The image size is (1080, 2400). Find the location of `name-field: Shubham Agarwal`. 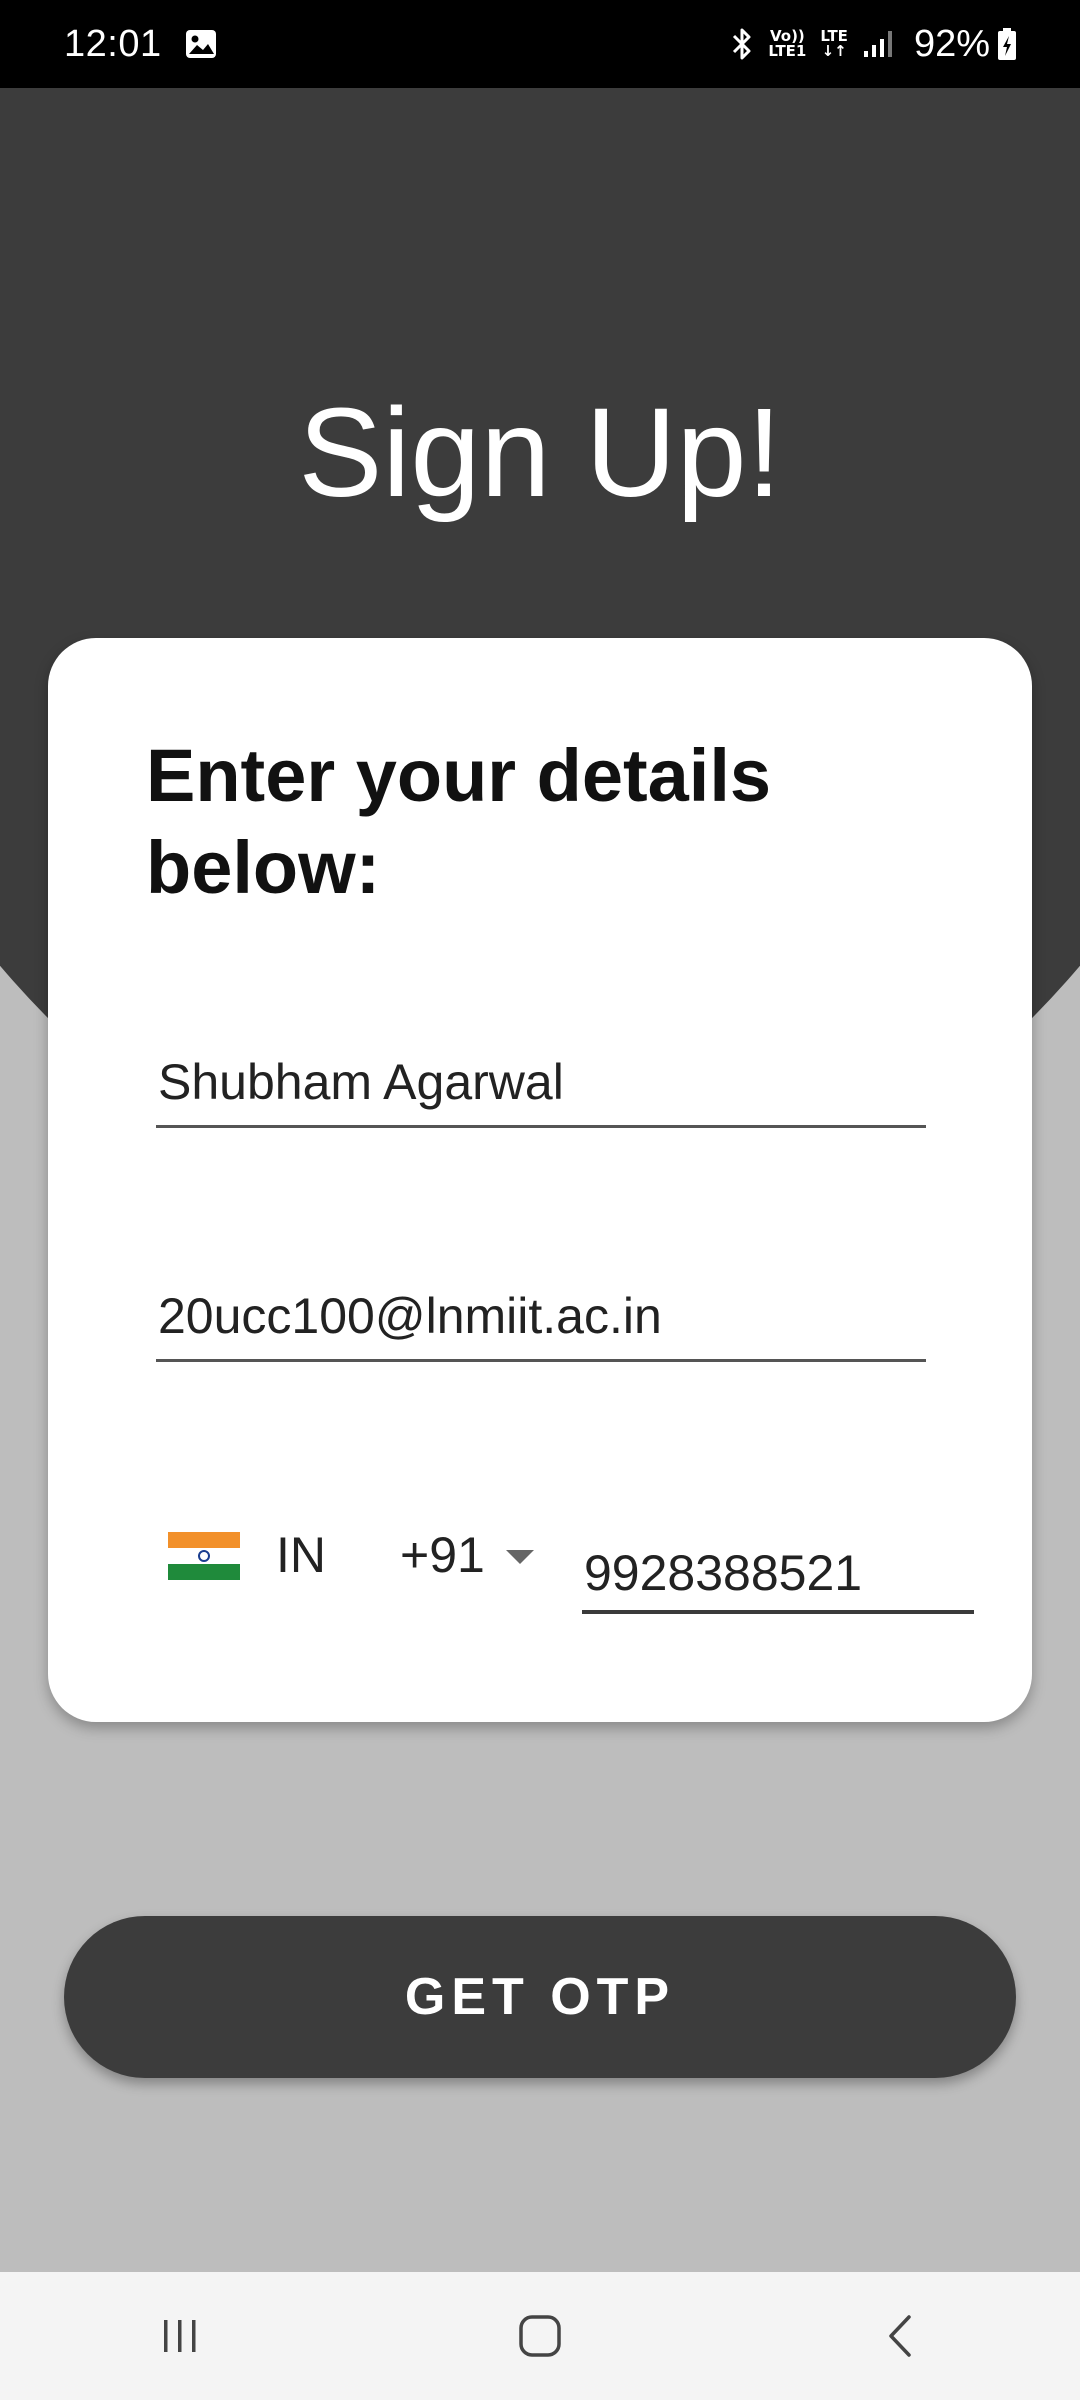

name-field: Shubham Agarwal is located at coordinates (541, 1082).